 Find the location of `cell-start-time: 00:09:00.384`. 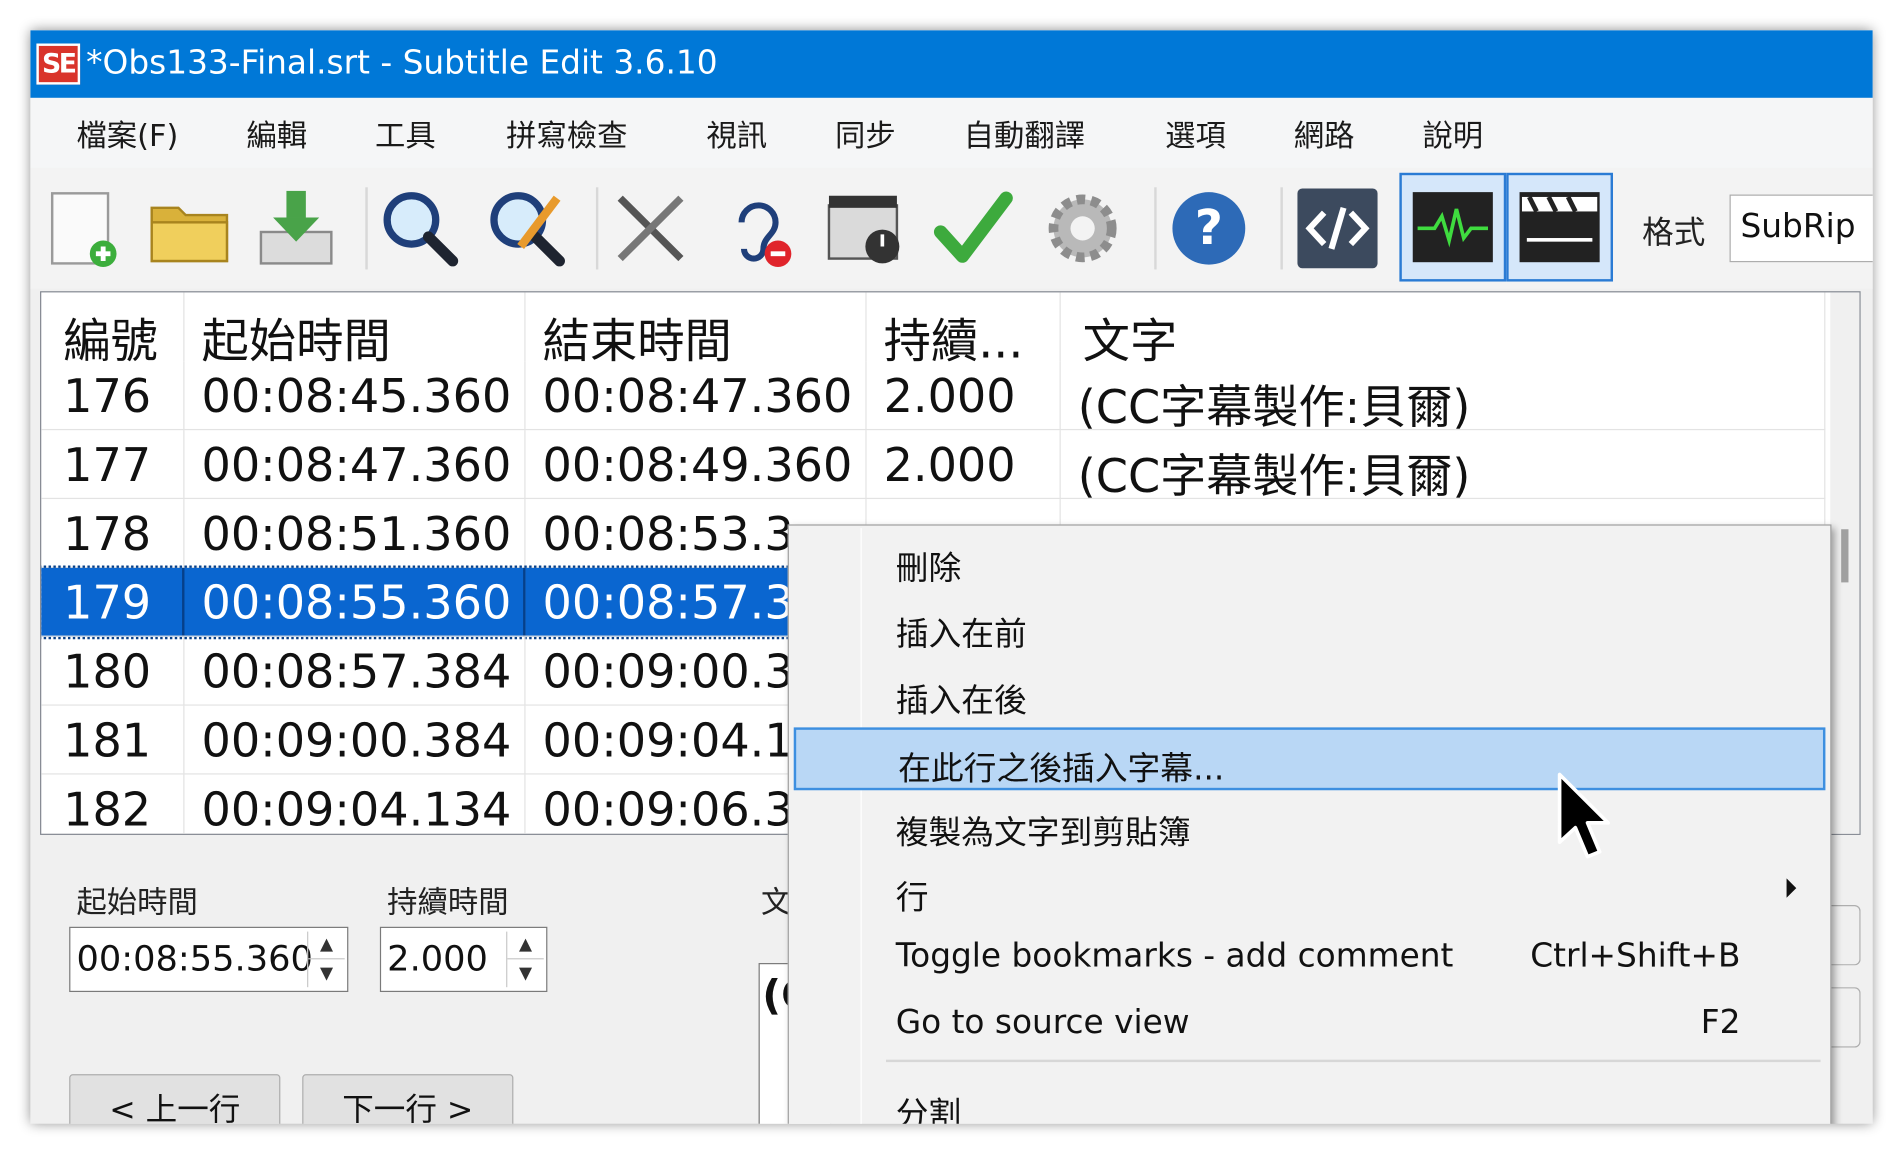

cell-start-time: 00:09:00.384 is located at coordinates (355, 740).